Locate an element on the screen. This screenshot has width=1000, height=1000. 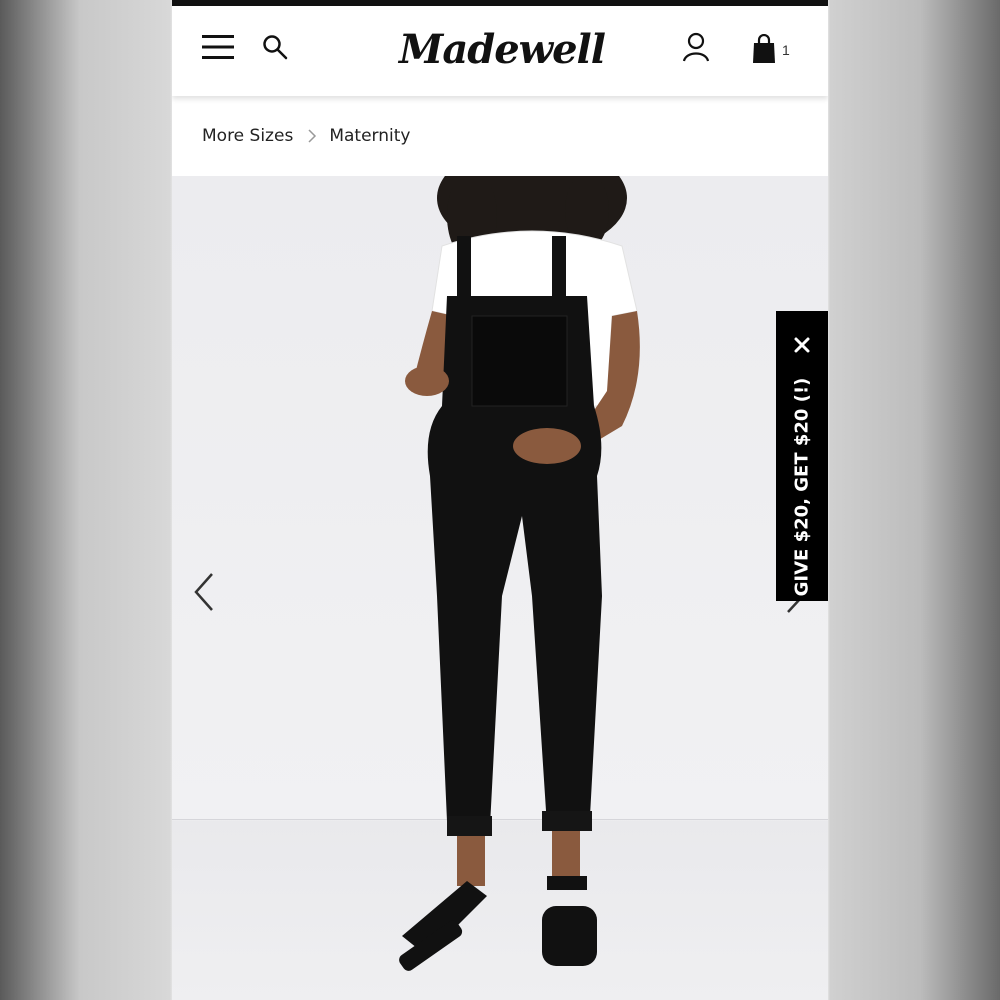
account-icon is located at coordinates (696, 47).